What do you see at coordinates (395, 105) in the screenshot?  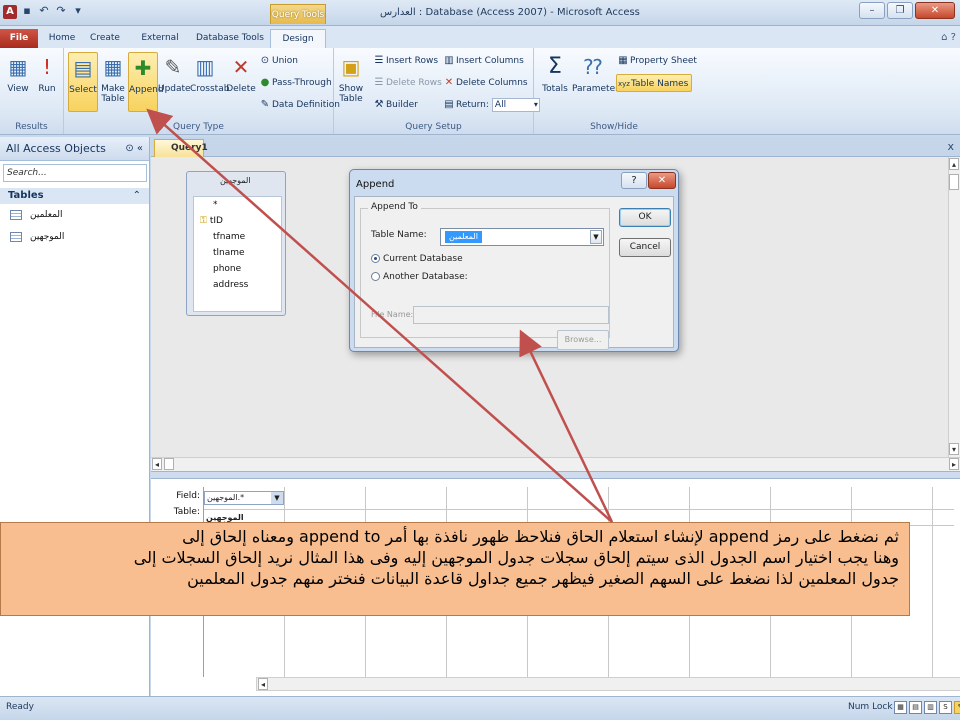 I see `builder-button: ⚒ Builder` at bounding box center [395, 105].